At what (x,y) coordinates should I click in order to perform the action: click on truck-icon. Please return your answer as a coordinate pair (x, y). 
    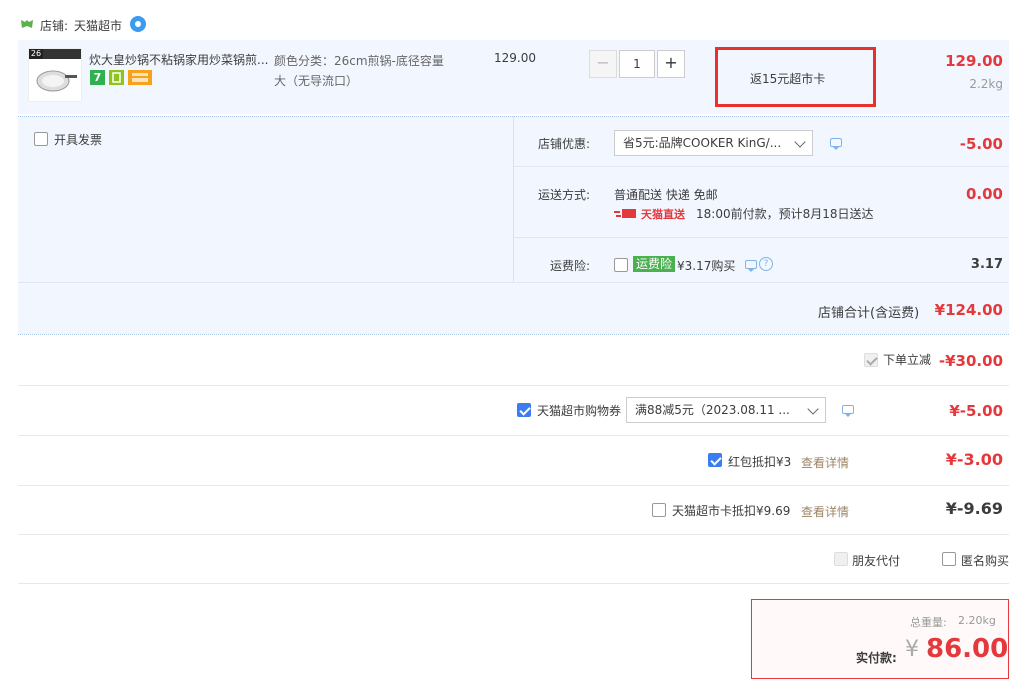
    Looking at the image, I should click on (626, 215).